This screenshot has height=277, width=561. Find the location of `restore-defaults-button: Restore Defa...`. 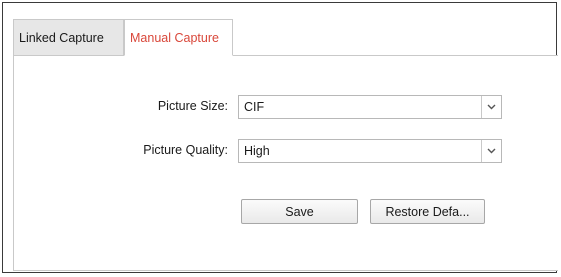

restore-defaults-button: Restore Defa... is located at coordinates (427, 211).